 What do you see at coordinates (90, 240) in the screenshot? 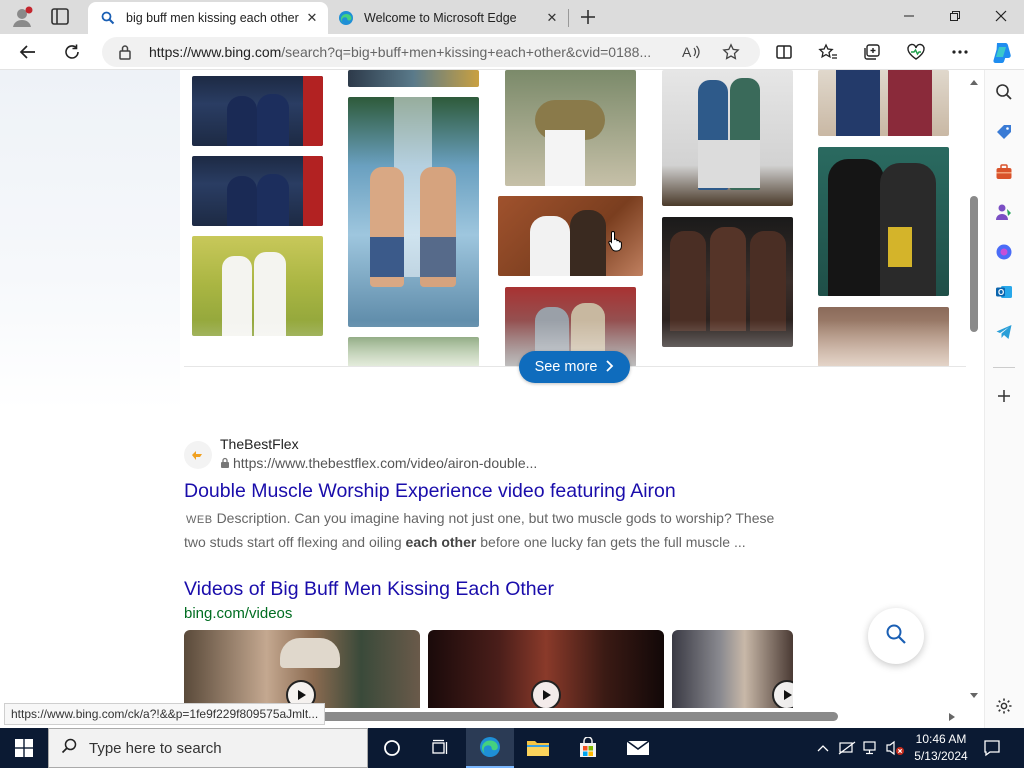
I see `page-background` at bounding box center [90, 240].